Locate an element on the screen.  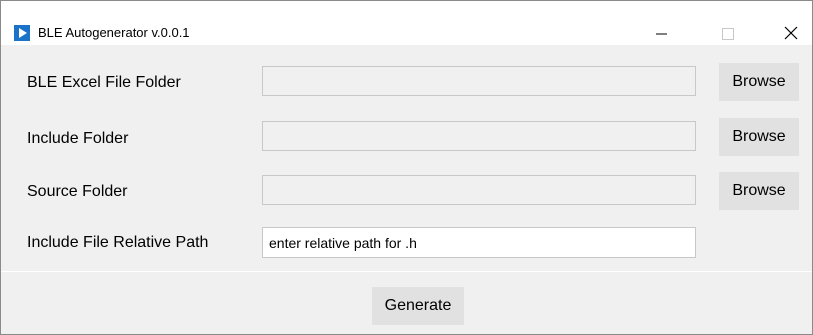
title-bar: BLE Autogenerator v.0.0.1 is located at coordinates (406, 23).